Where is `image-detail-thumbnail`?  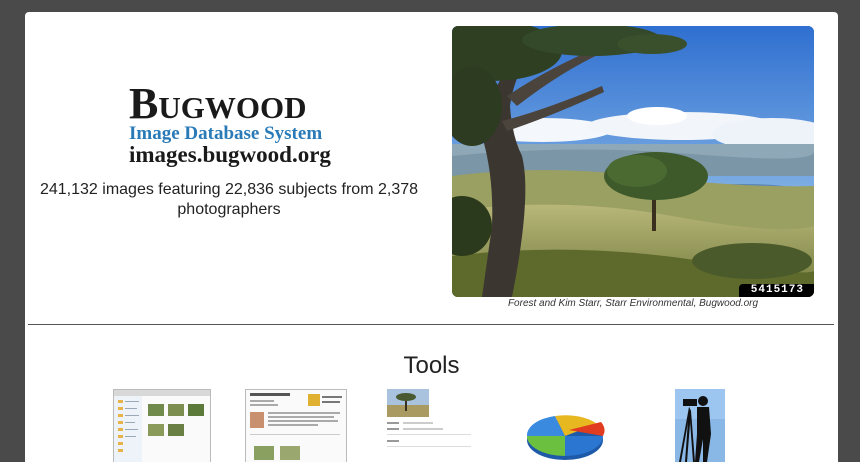
image-detail-thumbnail is located at coordinates (429, 425).